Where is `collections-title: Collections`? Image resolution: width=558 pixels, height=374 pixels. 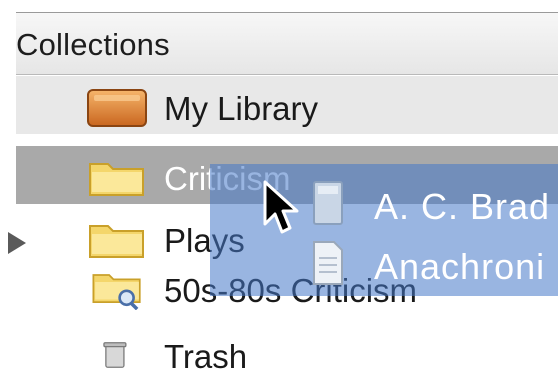 collections-title: Collections is located at coordinates (93, 44).